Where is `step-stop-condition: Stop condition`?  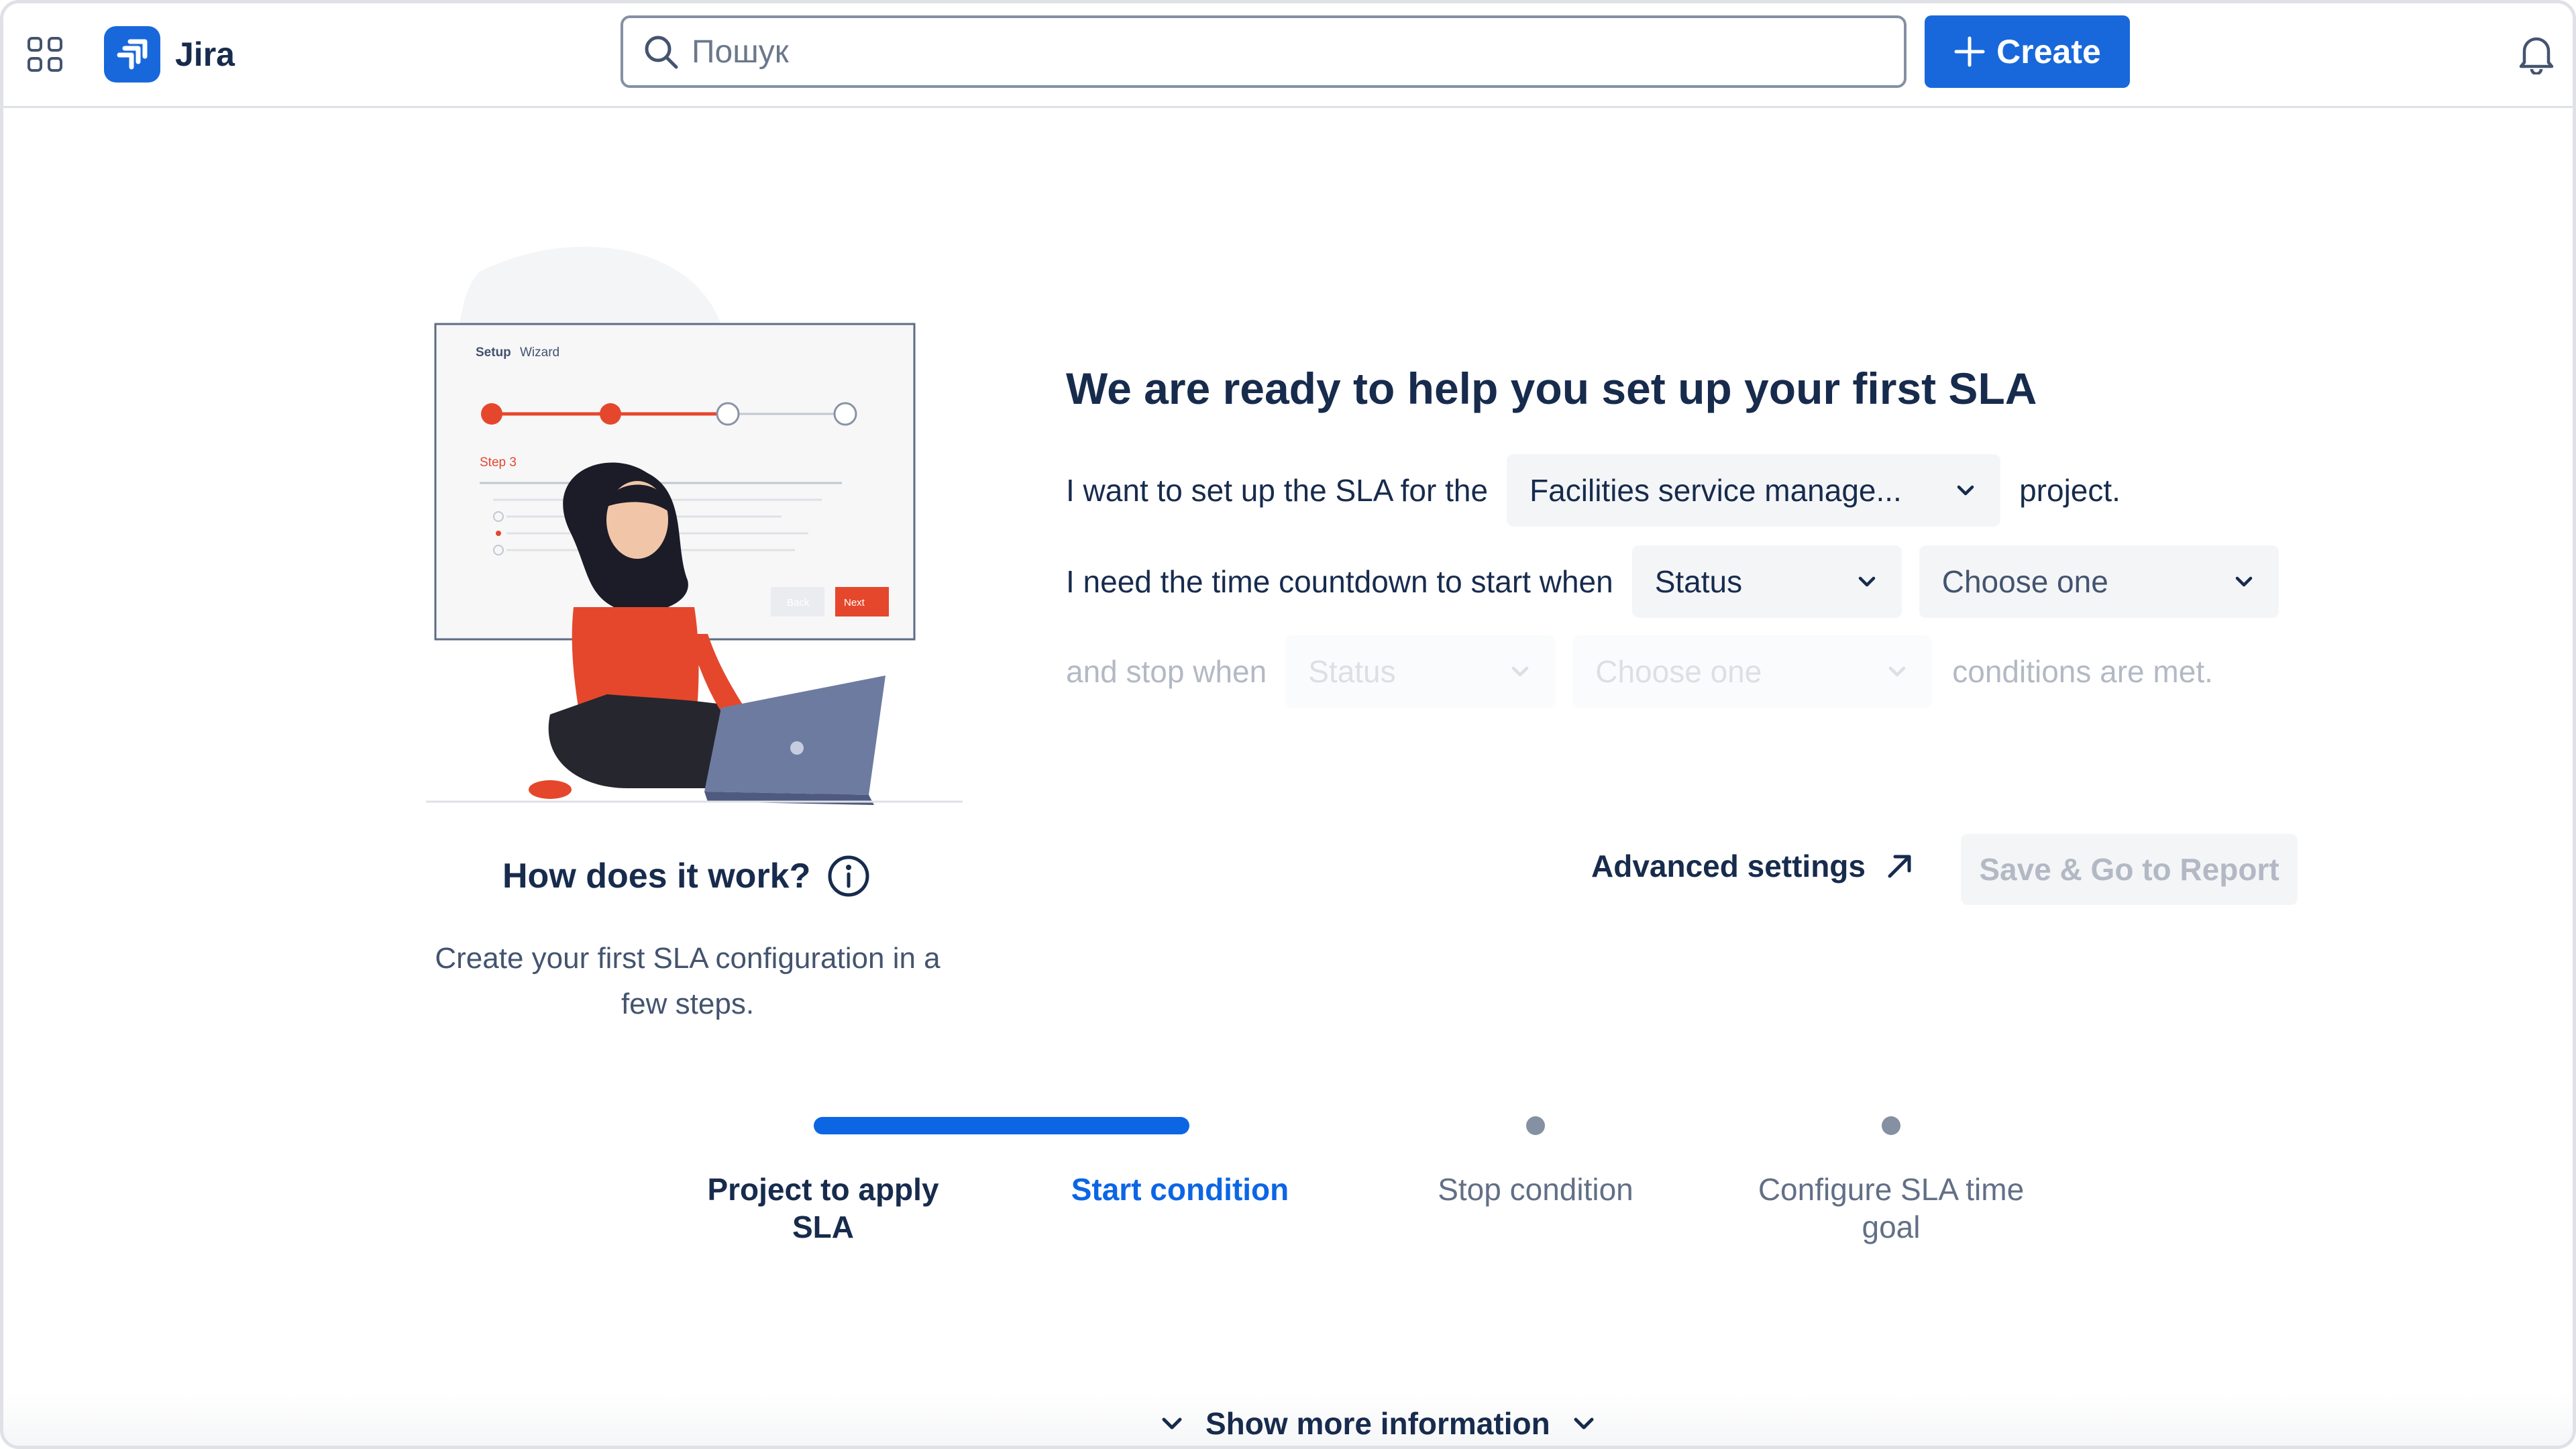
step-stop-condition: Stop condition is located at coordinates (1535, 1189).